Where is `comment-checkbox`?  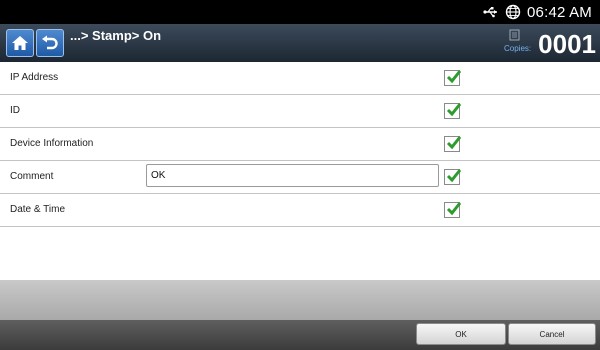 comment-checkbox is located at coordinates (453, 177).